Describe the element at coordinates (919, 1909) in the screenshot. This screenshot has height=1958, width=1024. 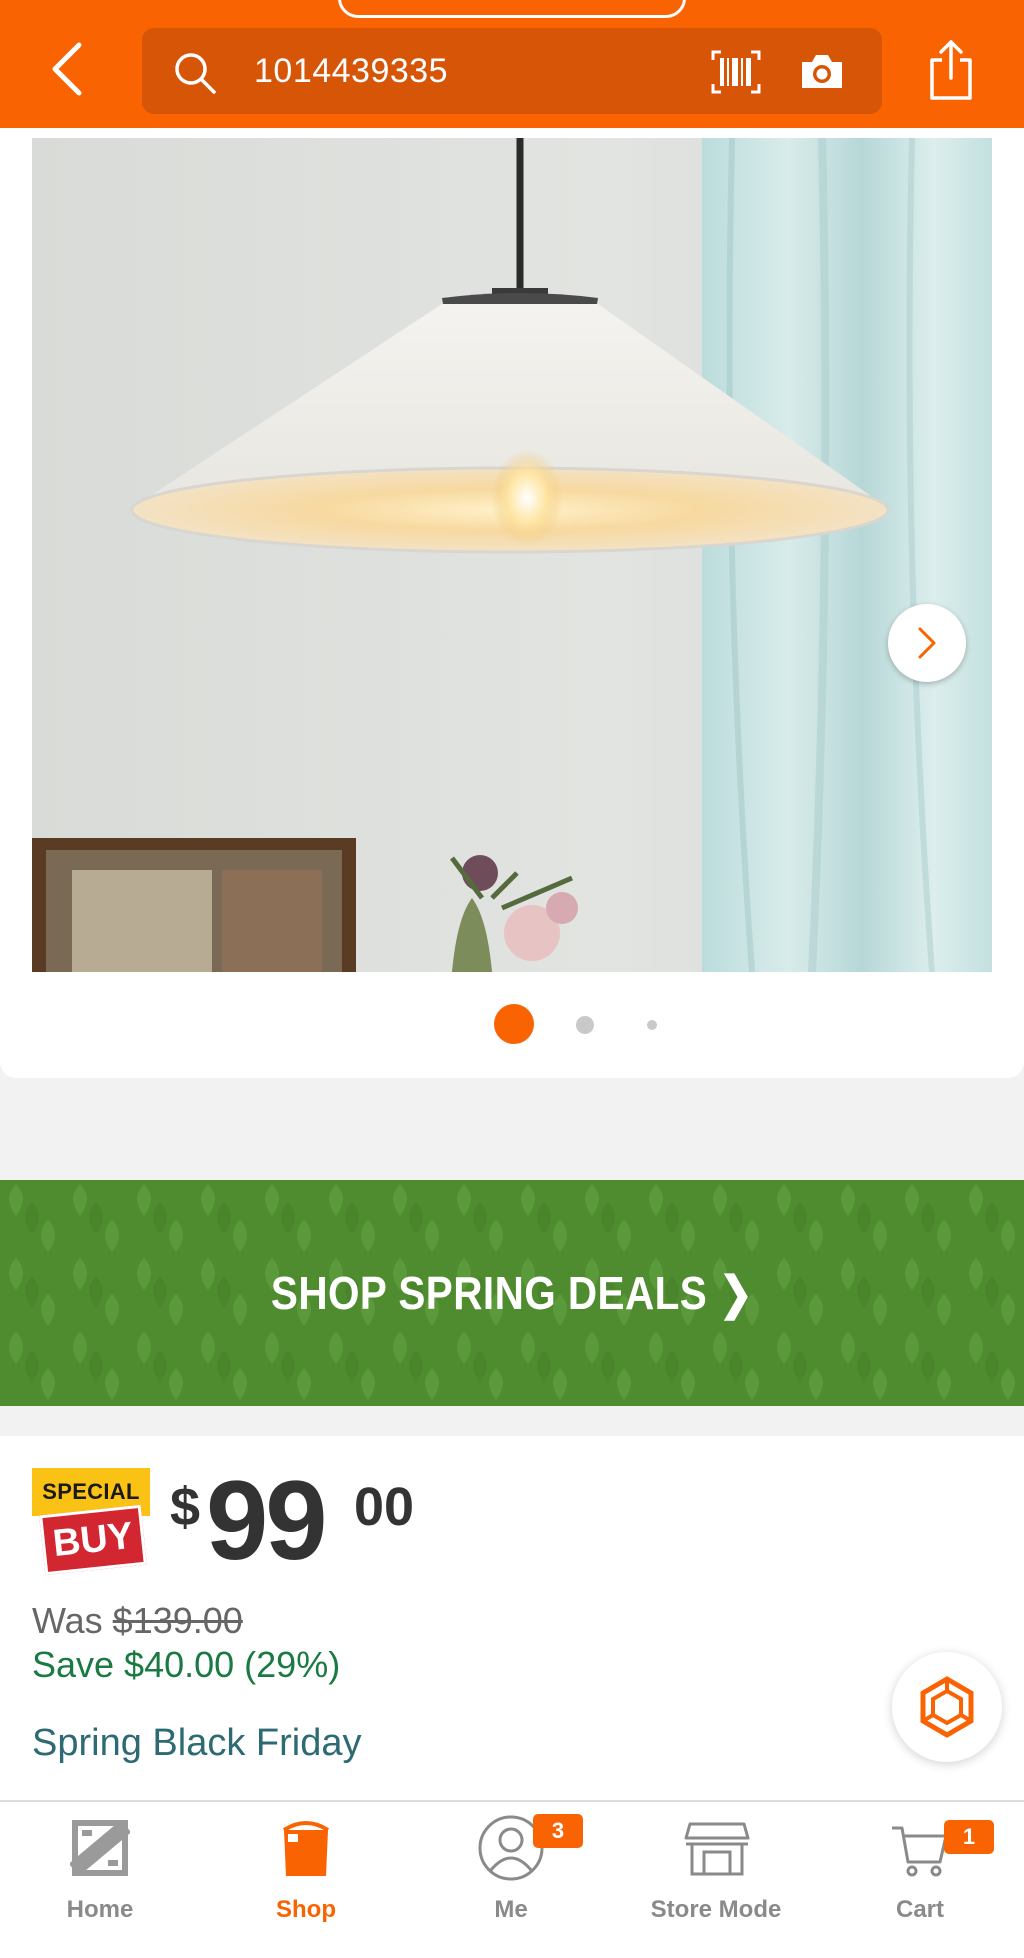
I see `tab-cart-label: Cart` at that location.